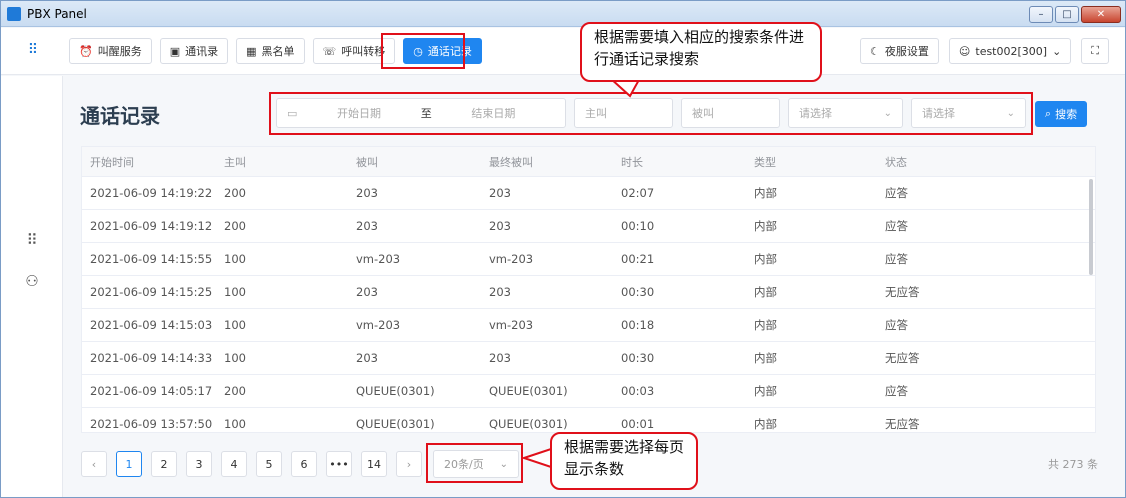 The image size is (1126, 498). Describe the element at coordinates (151, 424) in the screenshot. I see `cell-start-time: 2021-06-09 13:57:50` at that location.